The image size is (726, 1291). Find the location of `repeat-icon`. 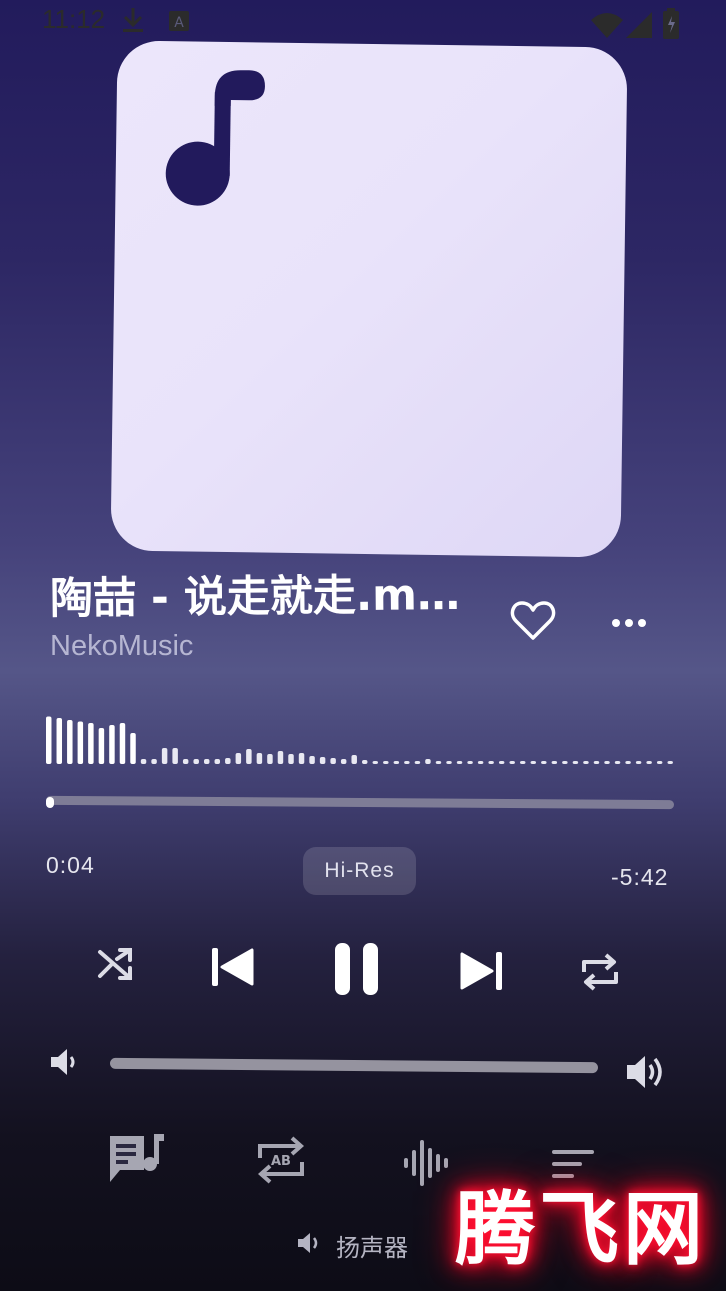

repeat-icon is located at coordinates (600, 975).